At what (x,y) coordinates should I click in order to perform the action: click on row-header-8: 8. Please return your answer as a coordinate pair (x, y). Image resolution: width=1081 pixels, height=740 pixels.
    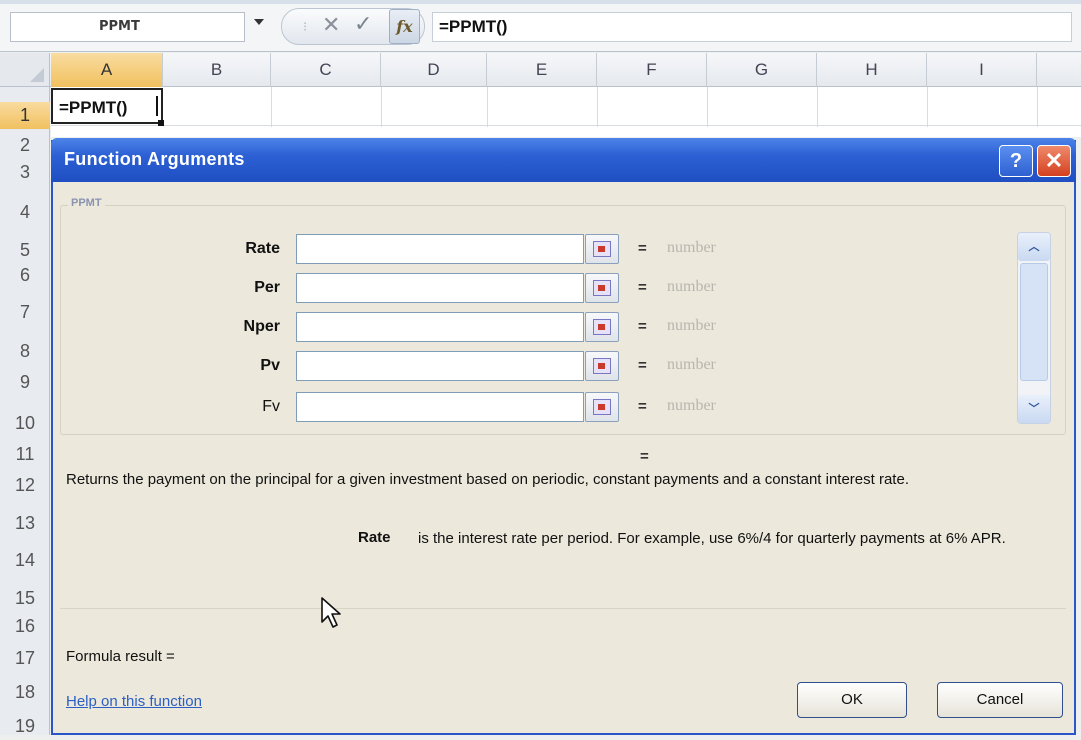
    Looking at the image, I should click on (25, 351).